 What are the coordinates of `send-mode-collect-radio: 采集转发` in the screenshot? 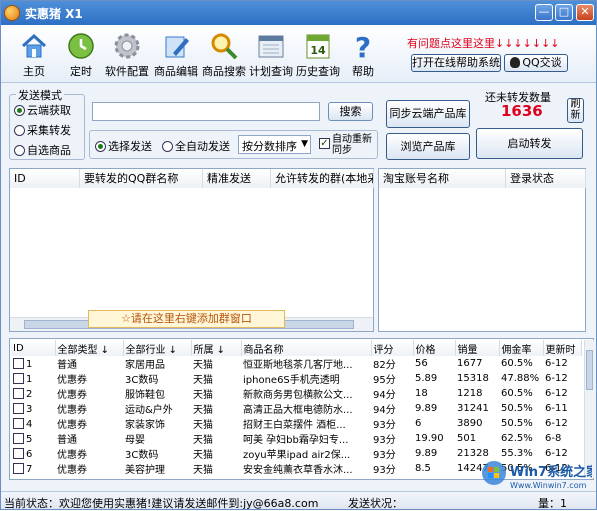 It's located at (42, 130).